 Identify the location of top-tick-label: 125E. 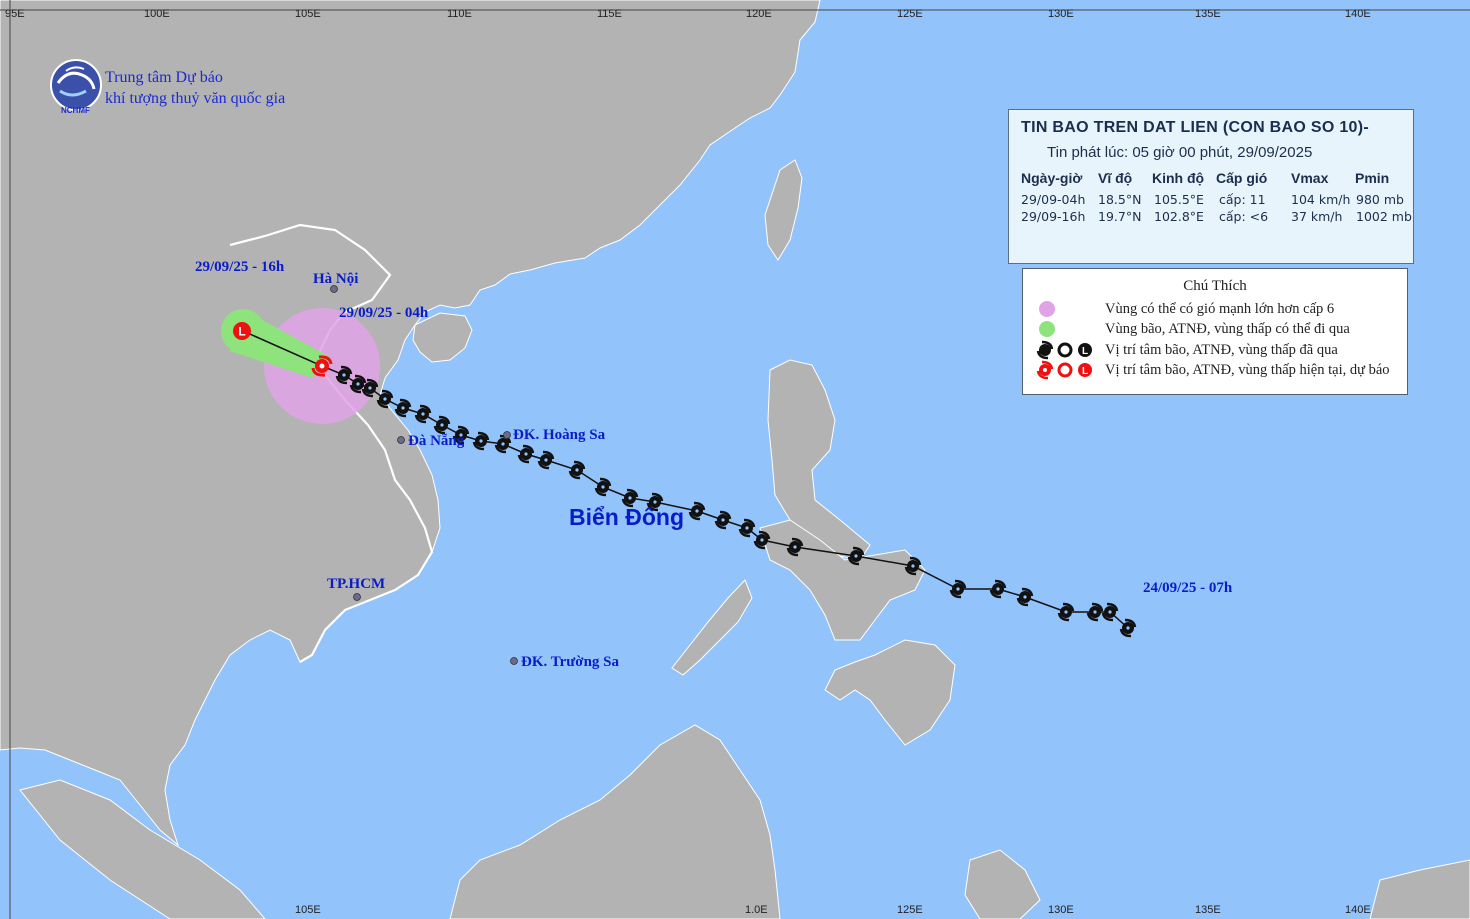
(910, 14).